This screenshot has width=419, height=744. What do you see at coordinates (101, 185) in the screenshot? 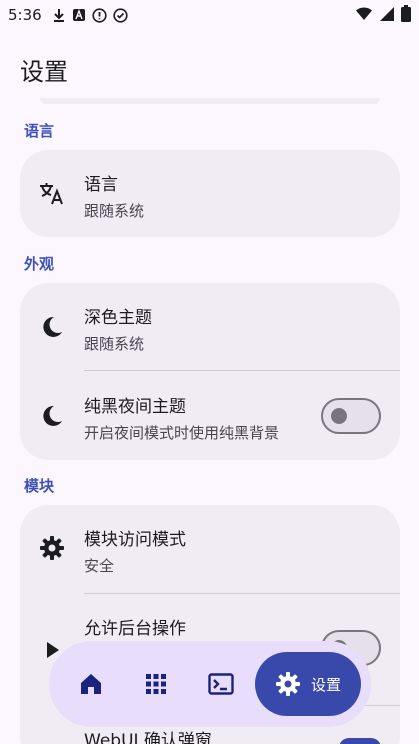
I see `language-title: 语言` at bounding box center [101, 185].